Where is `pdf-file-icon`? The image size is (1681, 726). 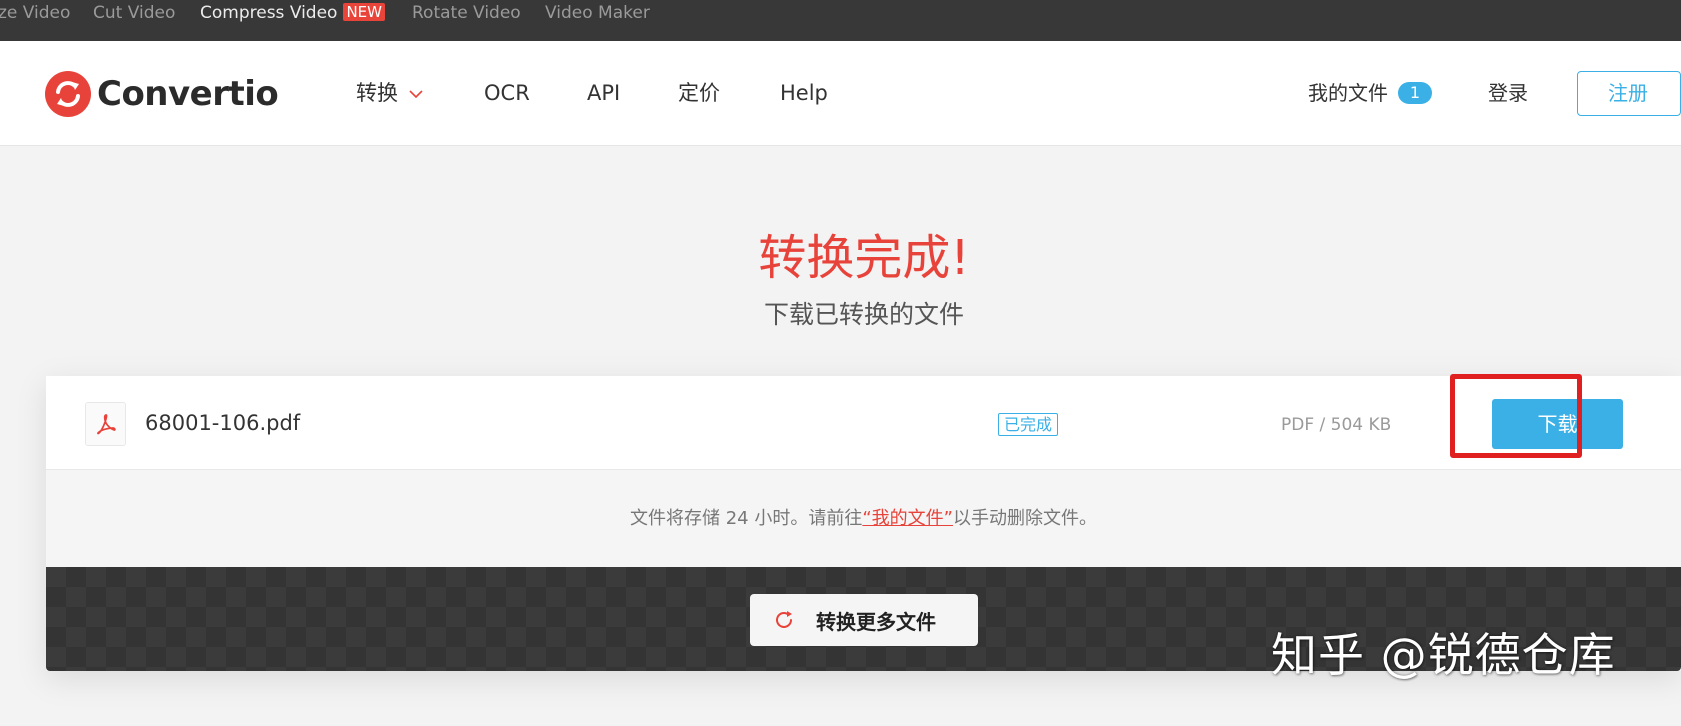 pdf-file-icon is located at coordinates (105, 424).